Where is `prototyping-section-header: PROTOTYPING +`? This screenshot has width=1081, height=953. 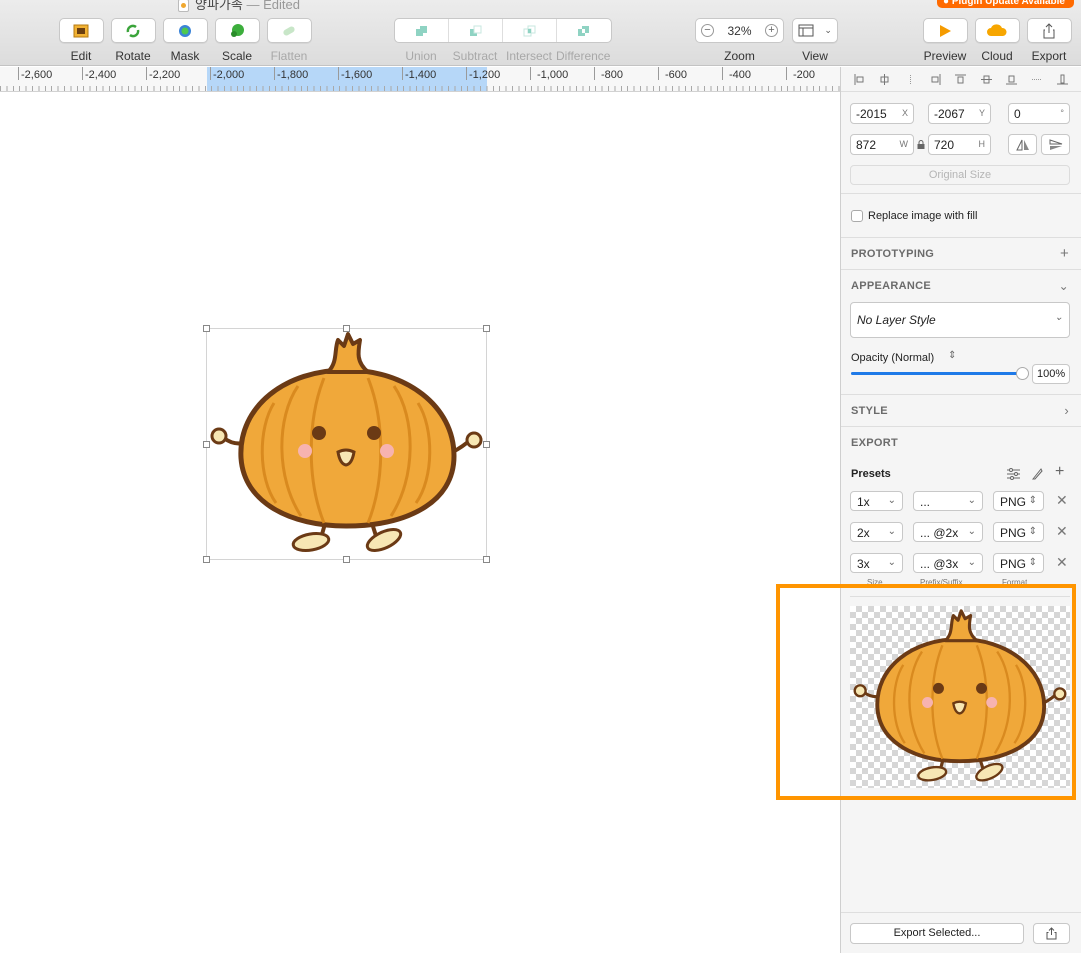 prototyping-section-header: PROTOTYPING + is located at coordinates (961, 253).